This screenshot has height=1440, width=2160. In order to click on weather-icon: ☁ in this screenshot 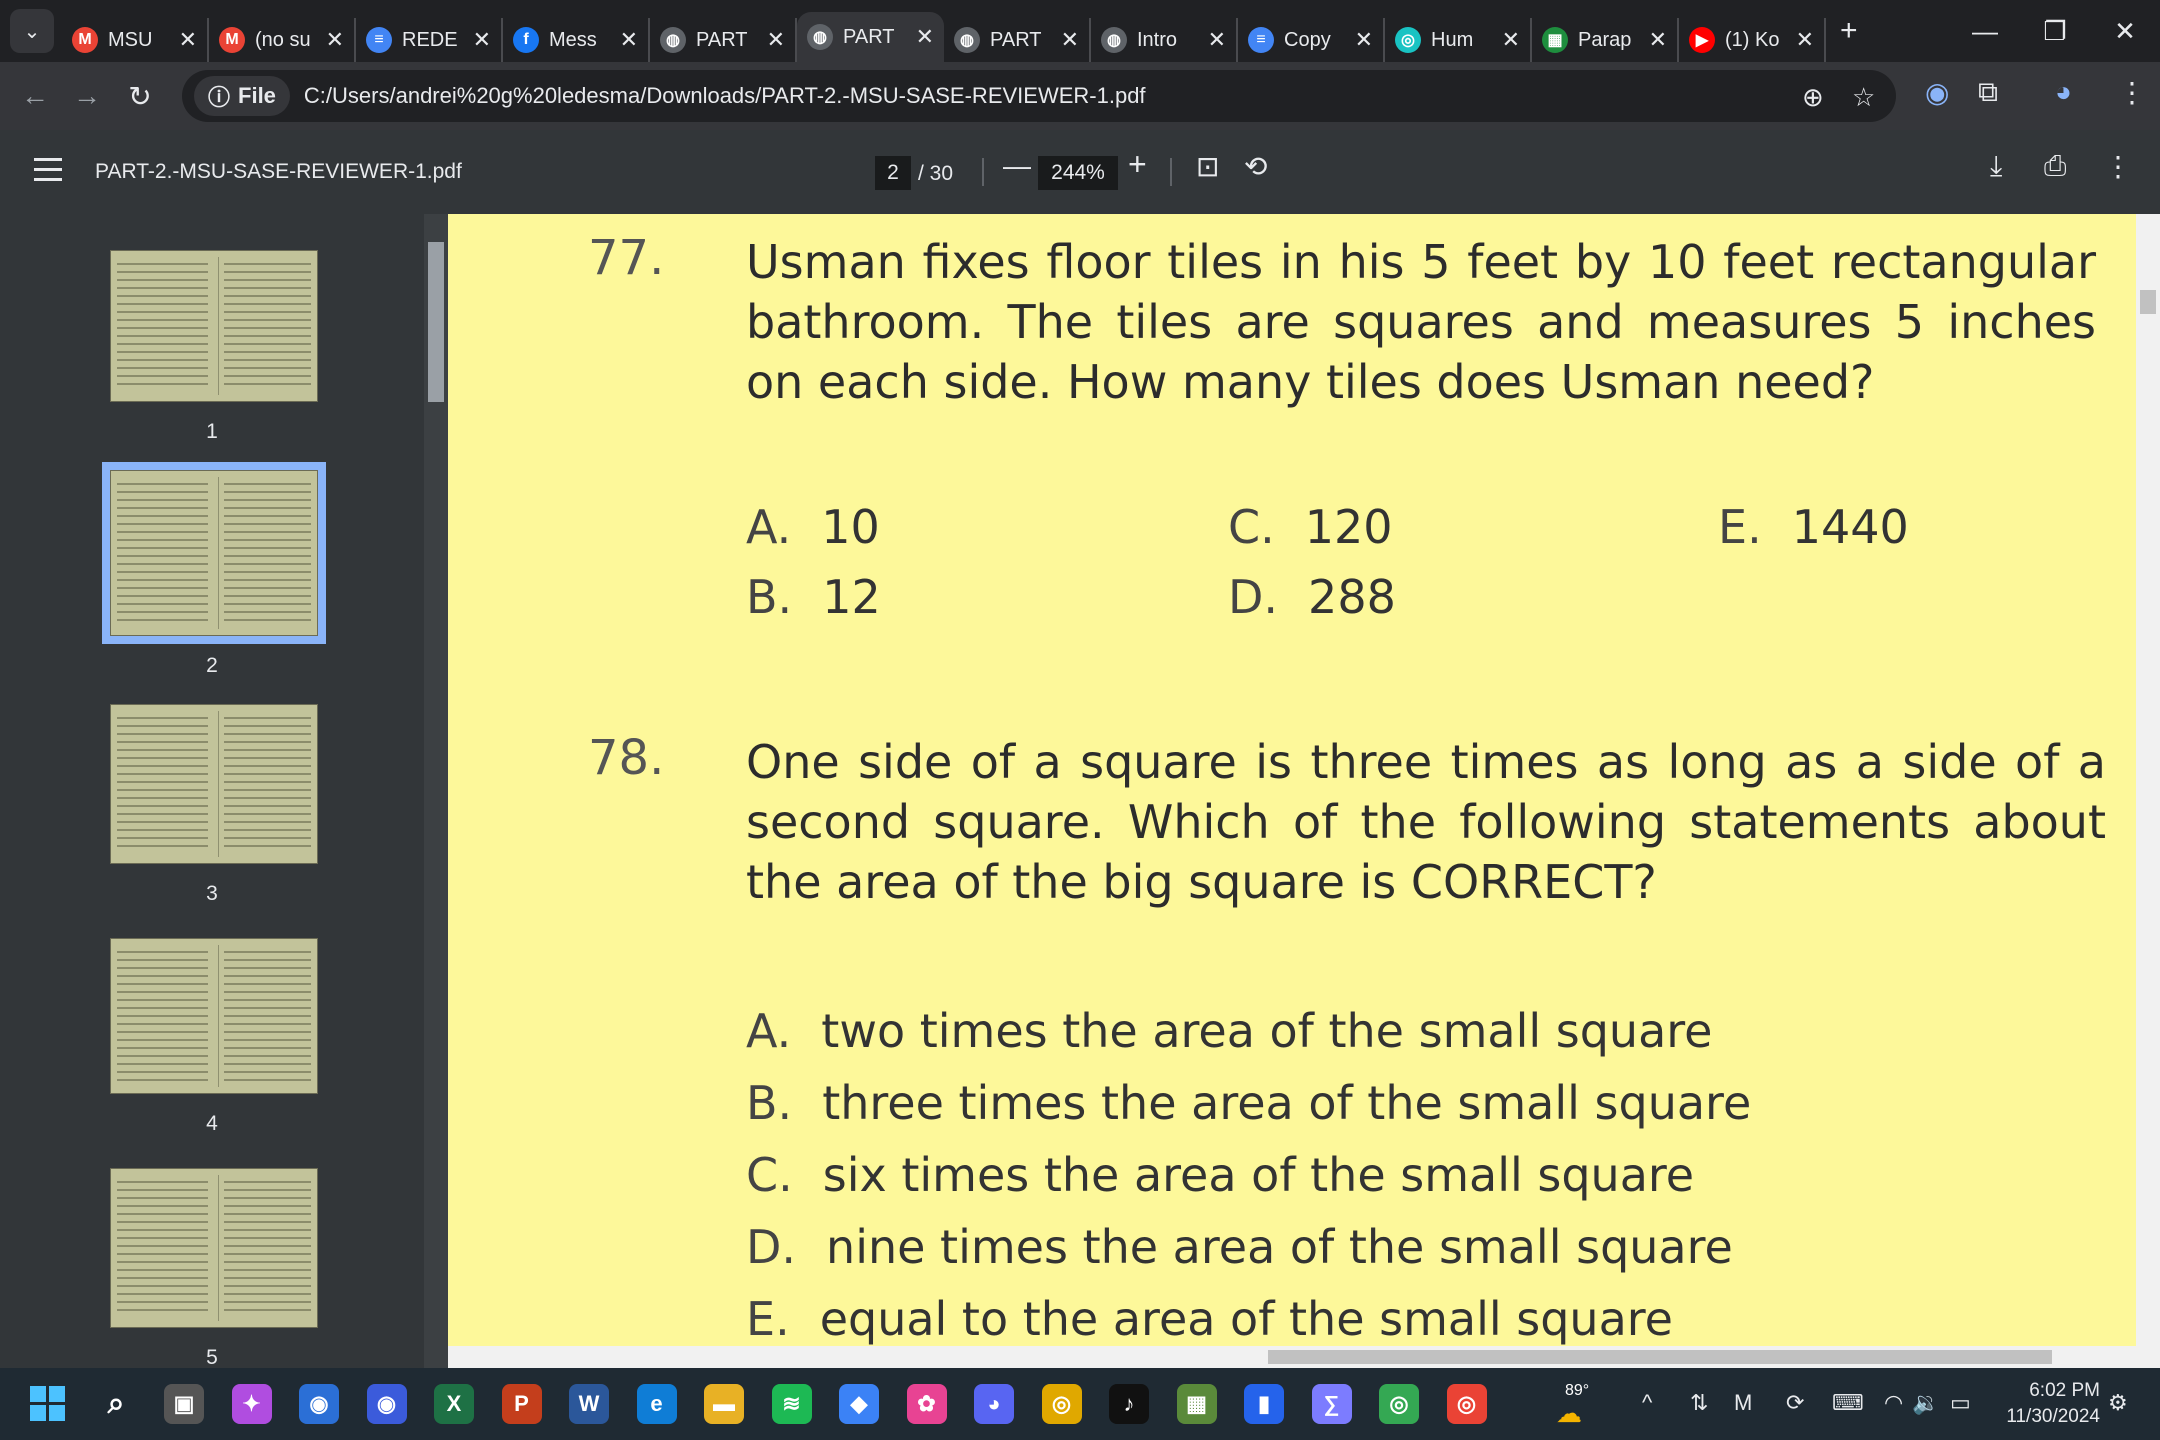, I will do `click(1569, 1413)`.